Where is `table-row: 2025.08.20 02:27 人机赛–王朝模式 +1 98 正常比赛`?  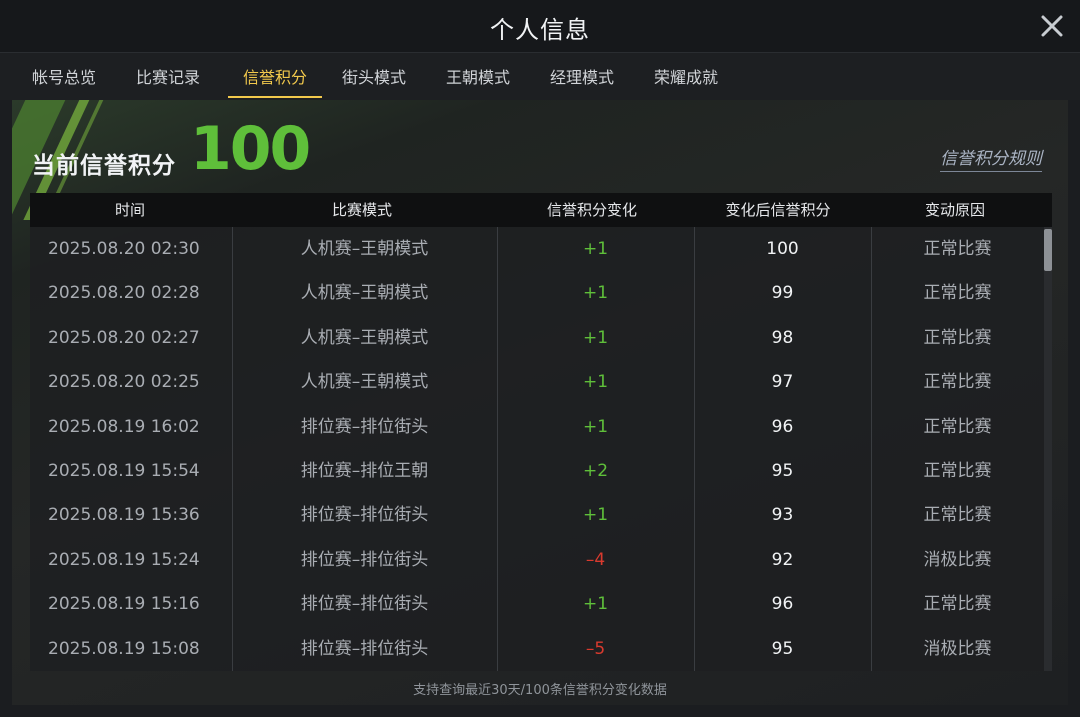
table-row: 2025.08.20 02:27 人机赛–王朝模式 +1 98 正常比赛 is located at coordinates (541, 338).